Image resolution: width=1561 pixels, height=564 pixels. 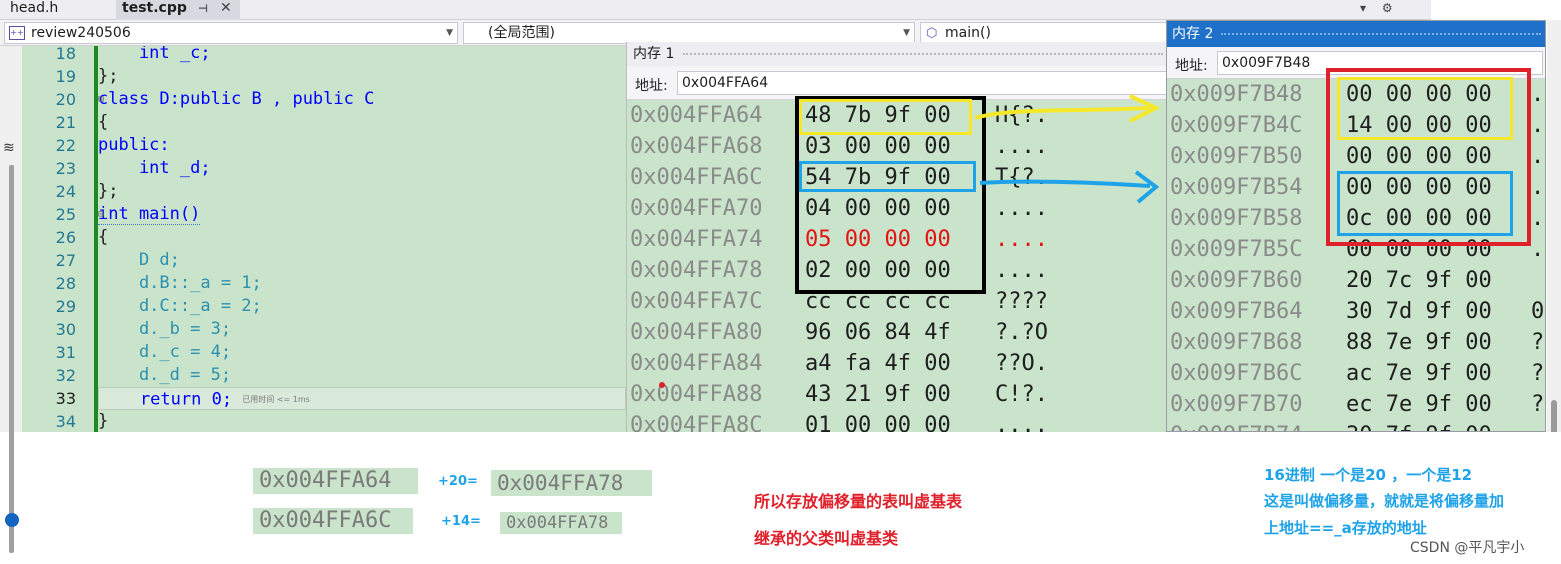 What do you see at coordinates (34, 10) in the screenshot?
I see `tab-head-h: head.h` at bounding box center [34, 10].